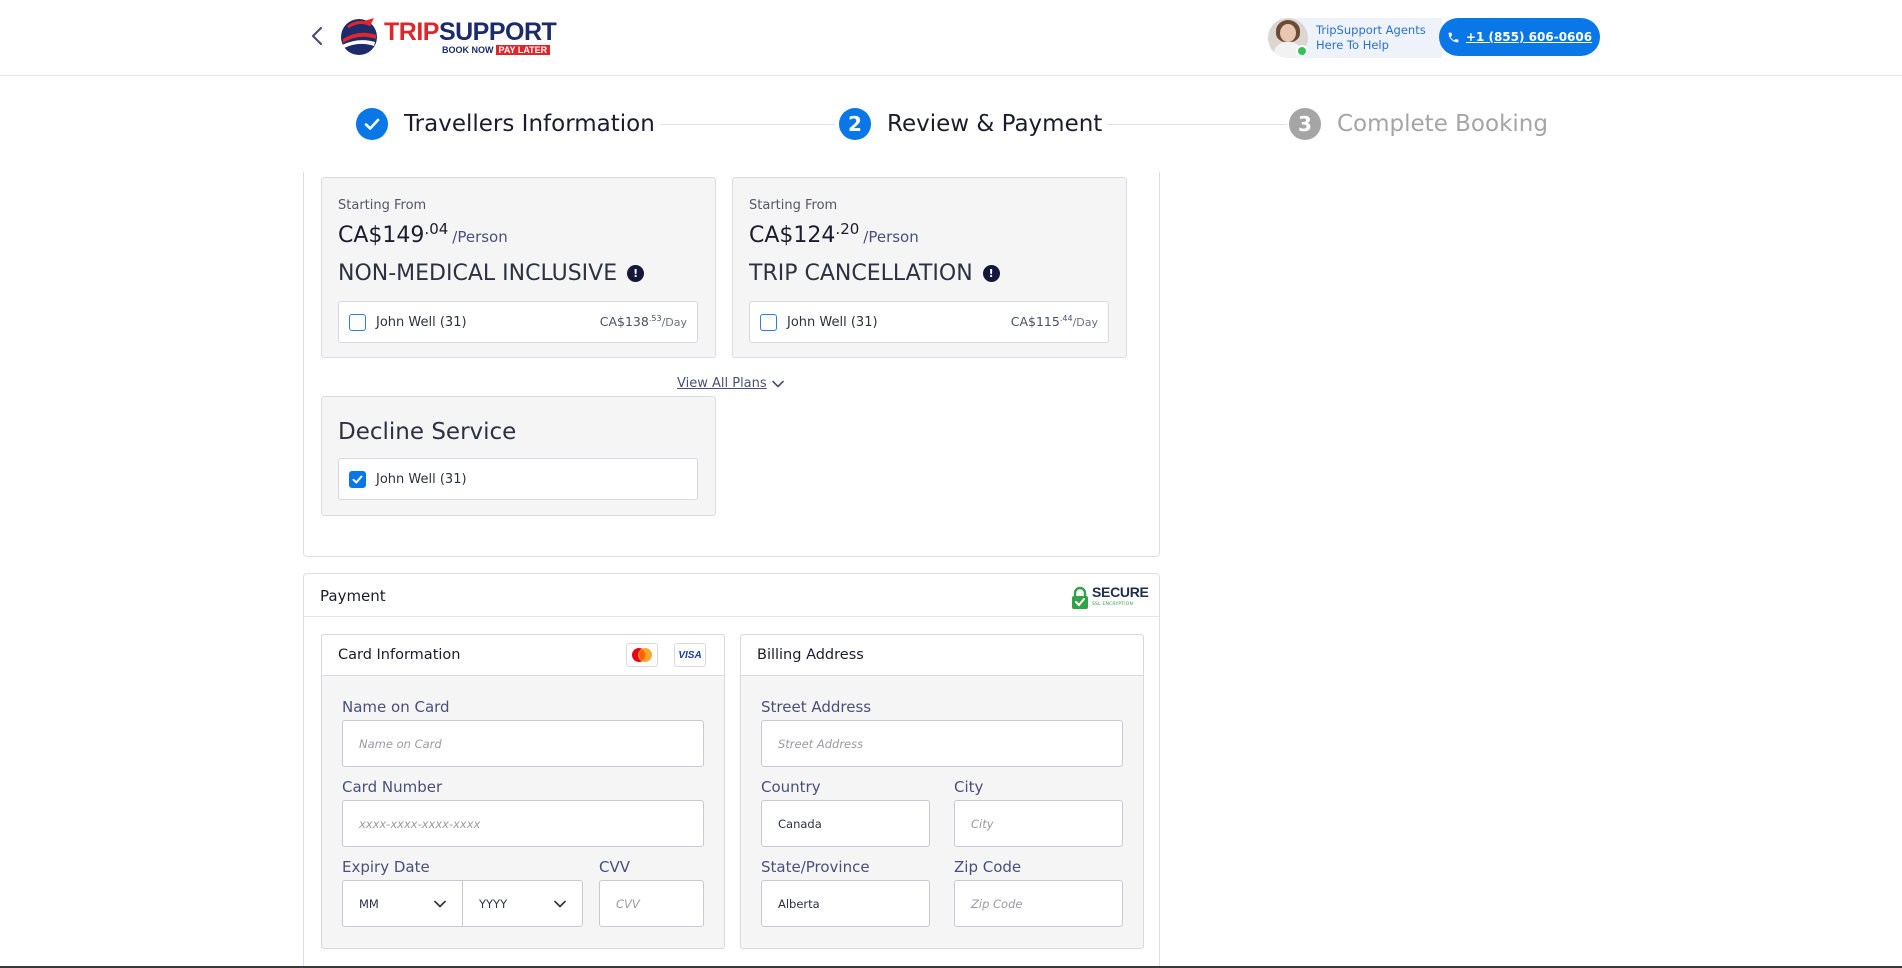 This screenshot has height=968, width=1902. I want to click on padlock-icon, so click(1080, 597).